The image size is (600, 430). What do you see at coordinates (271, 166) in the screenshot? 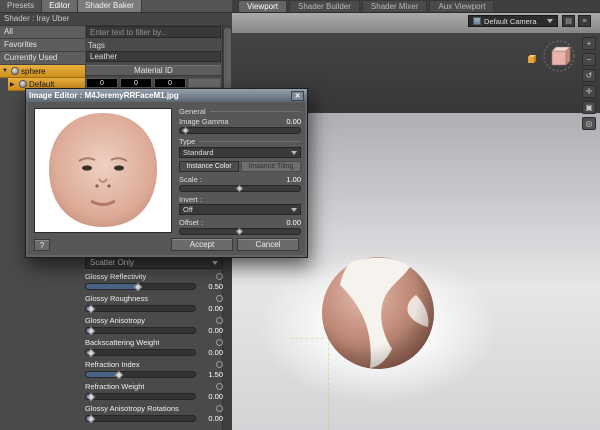
I see `tab-instance-tiling: Instance Tiling` at bounding box center [271, 166].